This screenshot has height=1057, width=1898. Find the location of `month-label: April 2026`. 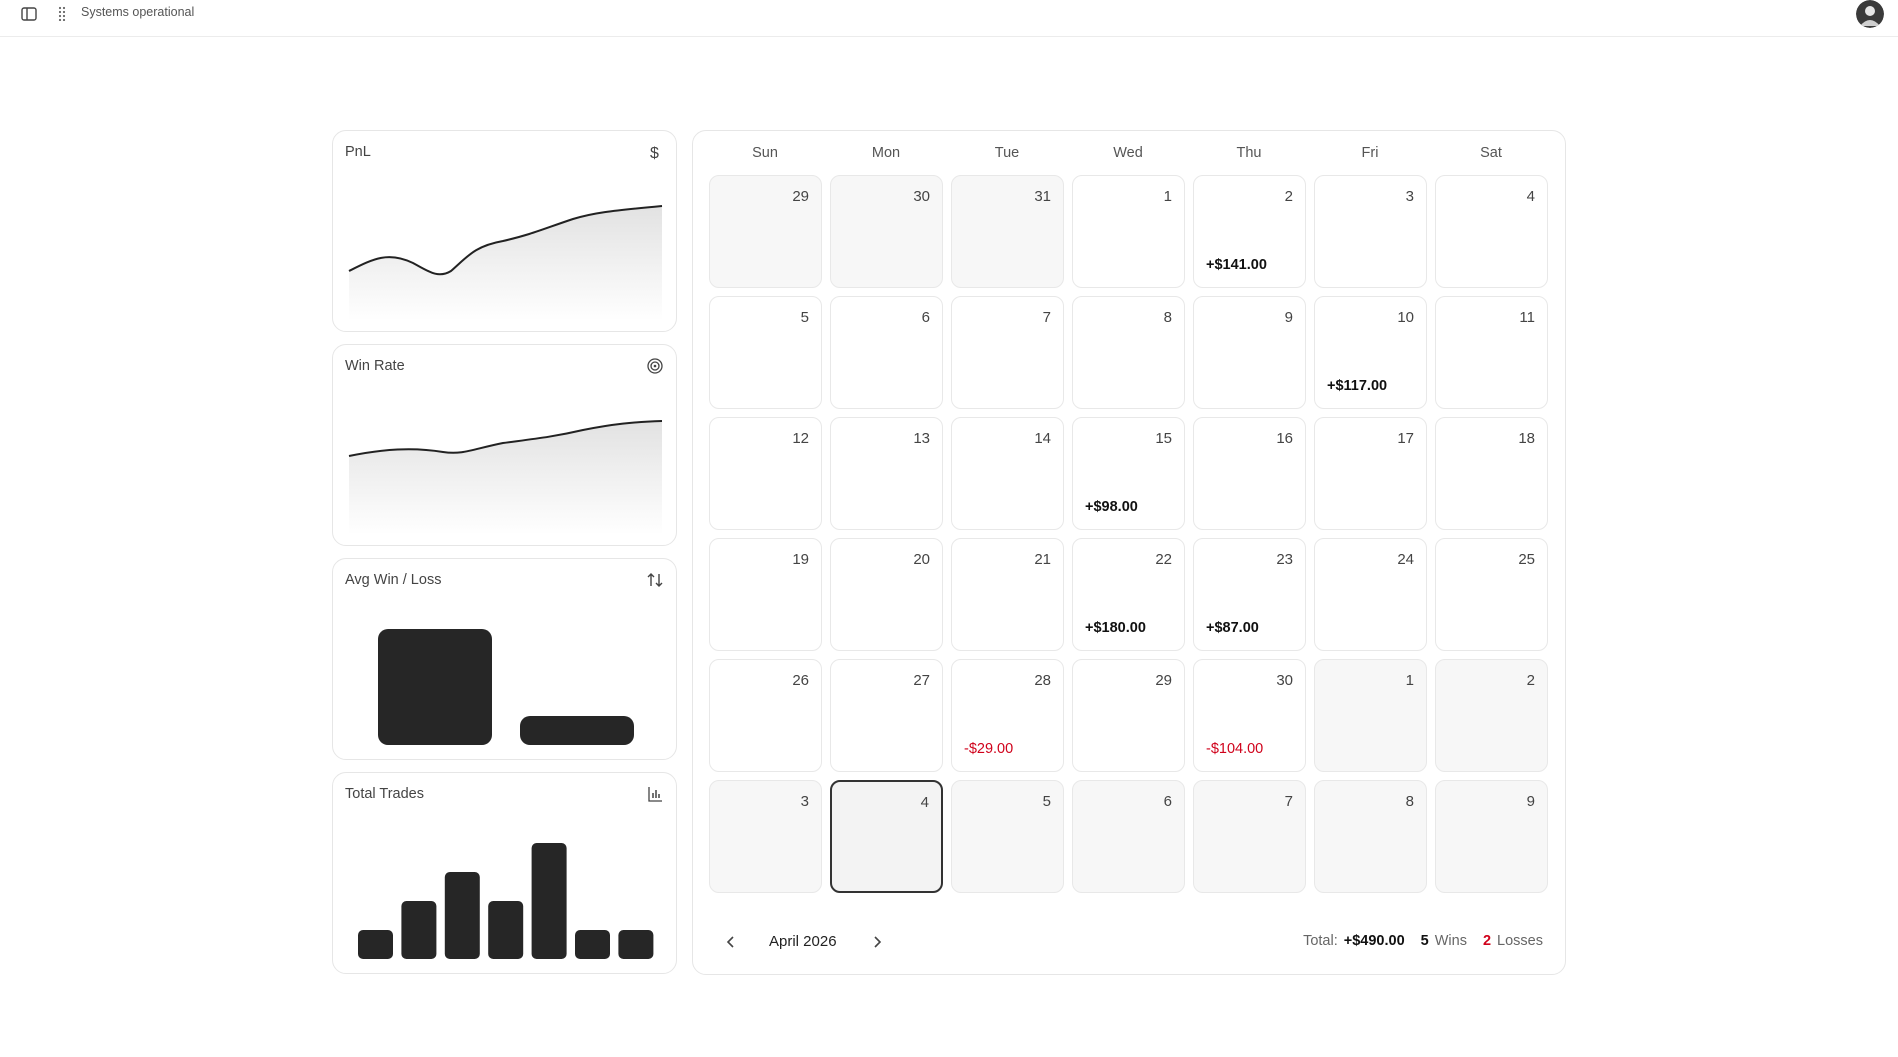

month-label: April 2026 is located at coordinates (803, 941).